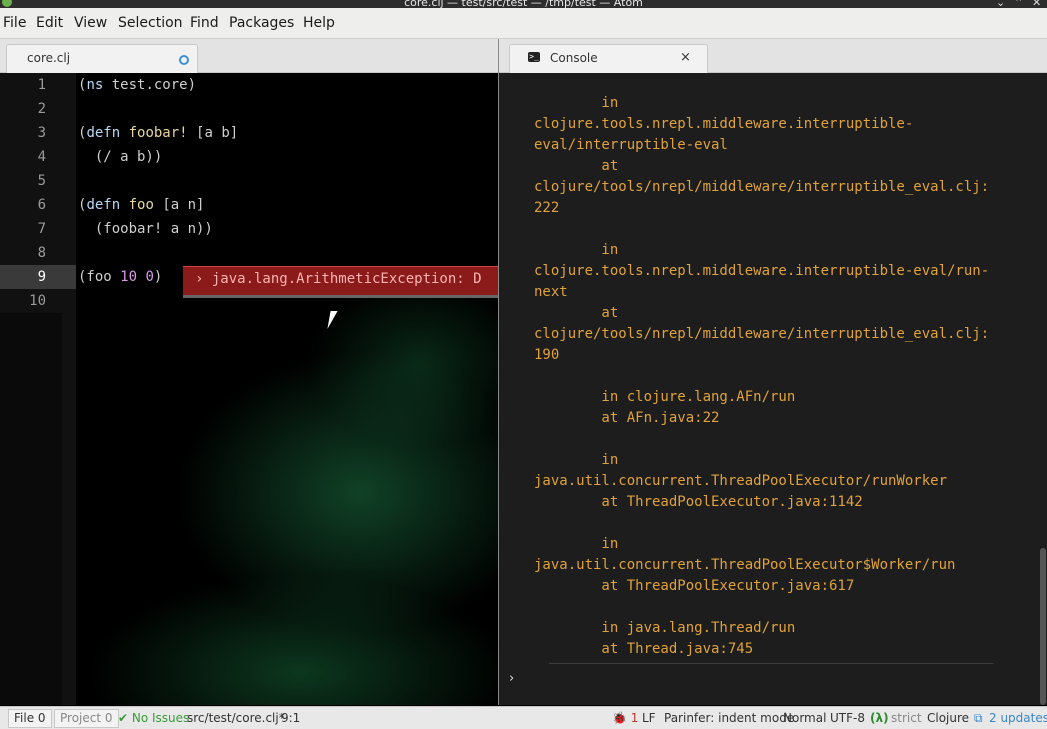 The width and height of the screenshot is (1047, 729). Describe the element at coordinates (30, 718) in the screenshot. I see `status-file-count: File 0` at that location.